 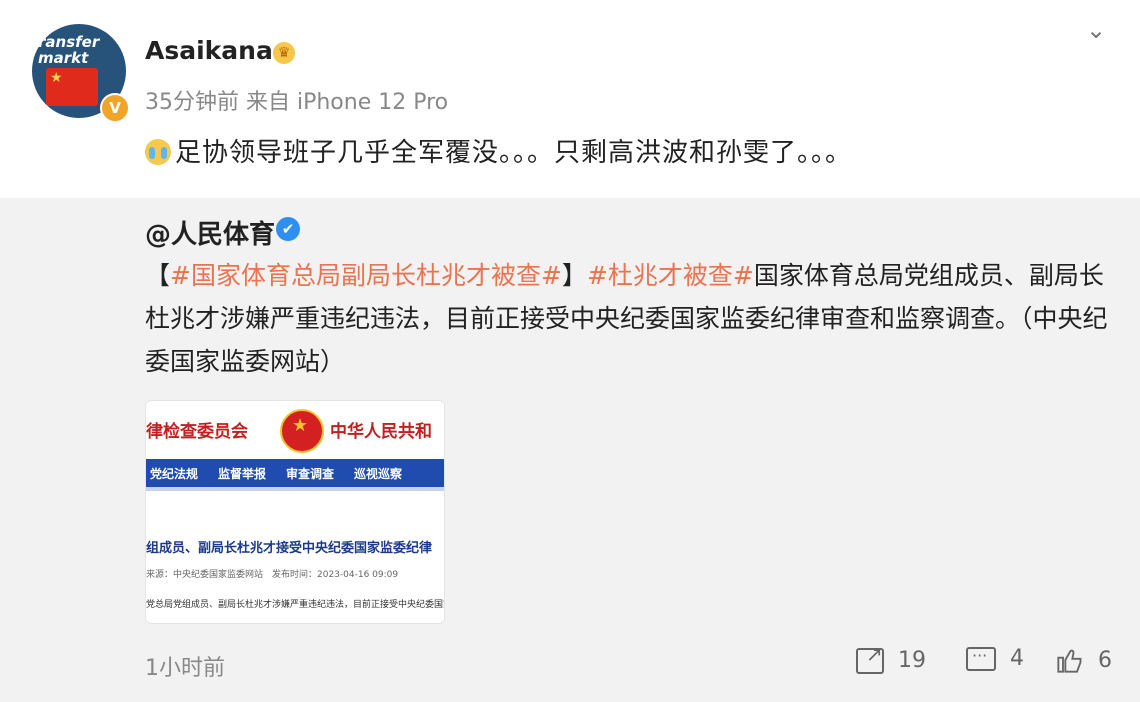 I want to click on crown-icon: ♛, so click(x=284, y=53).